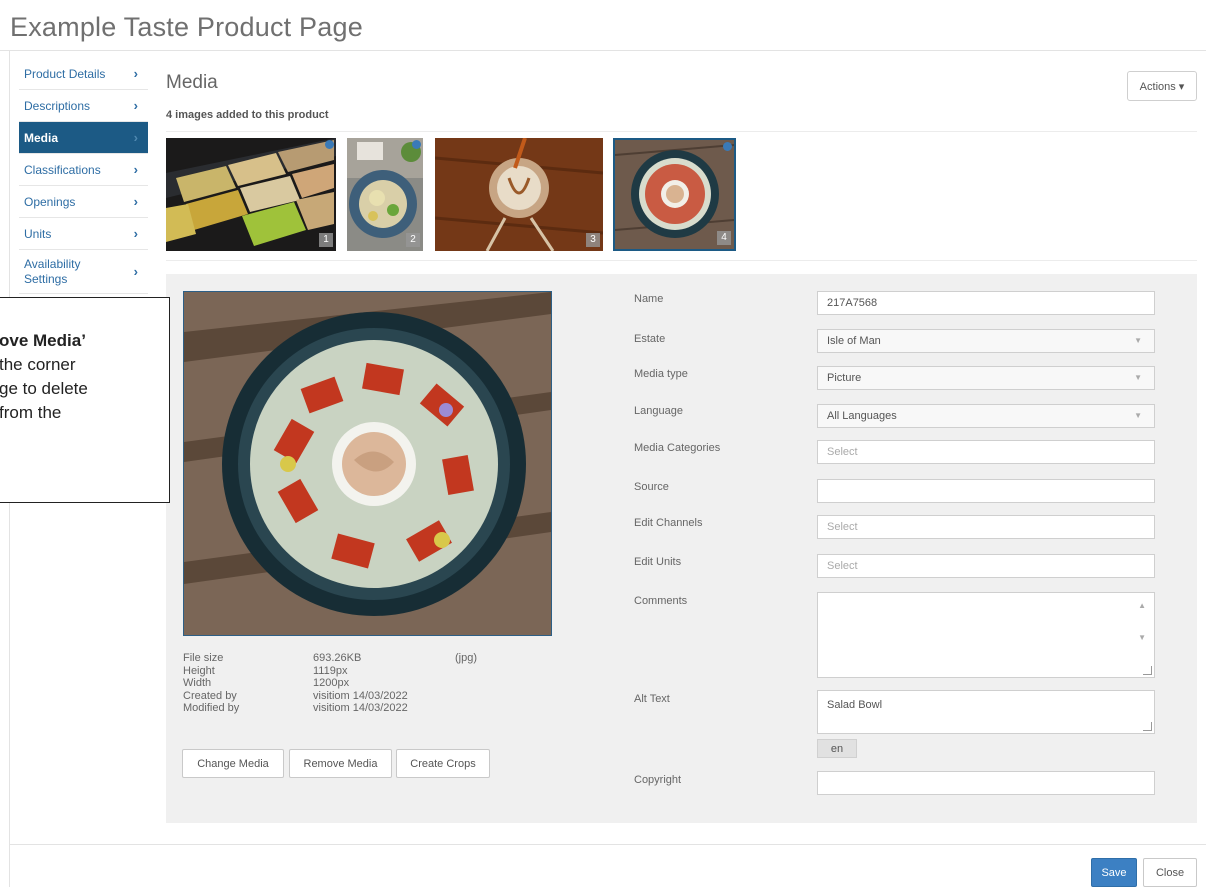 This screenshot has width=1206, height=887. Describe the element at coordinates (192, 82) in the screenshot. I see `media-heading: Media` at that location.